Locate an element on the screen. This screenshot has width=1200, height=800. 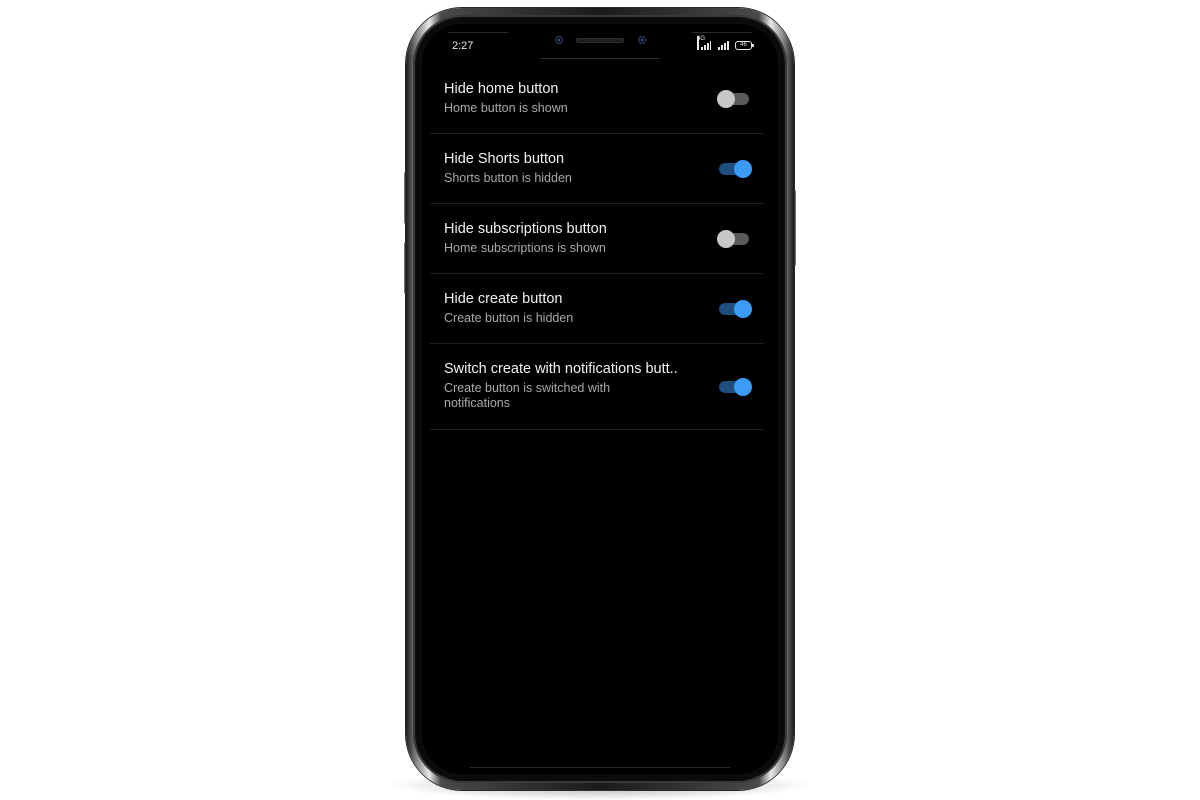
network-type-label: 4G is located at coordinates (701, 43).